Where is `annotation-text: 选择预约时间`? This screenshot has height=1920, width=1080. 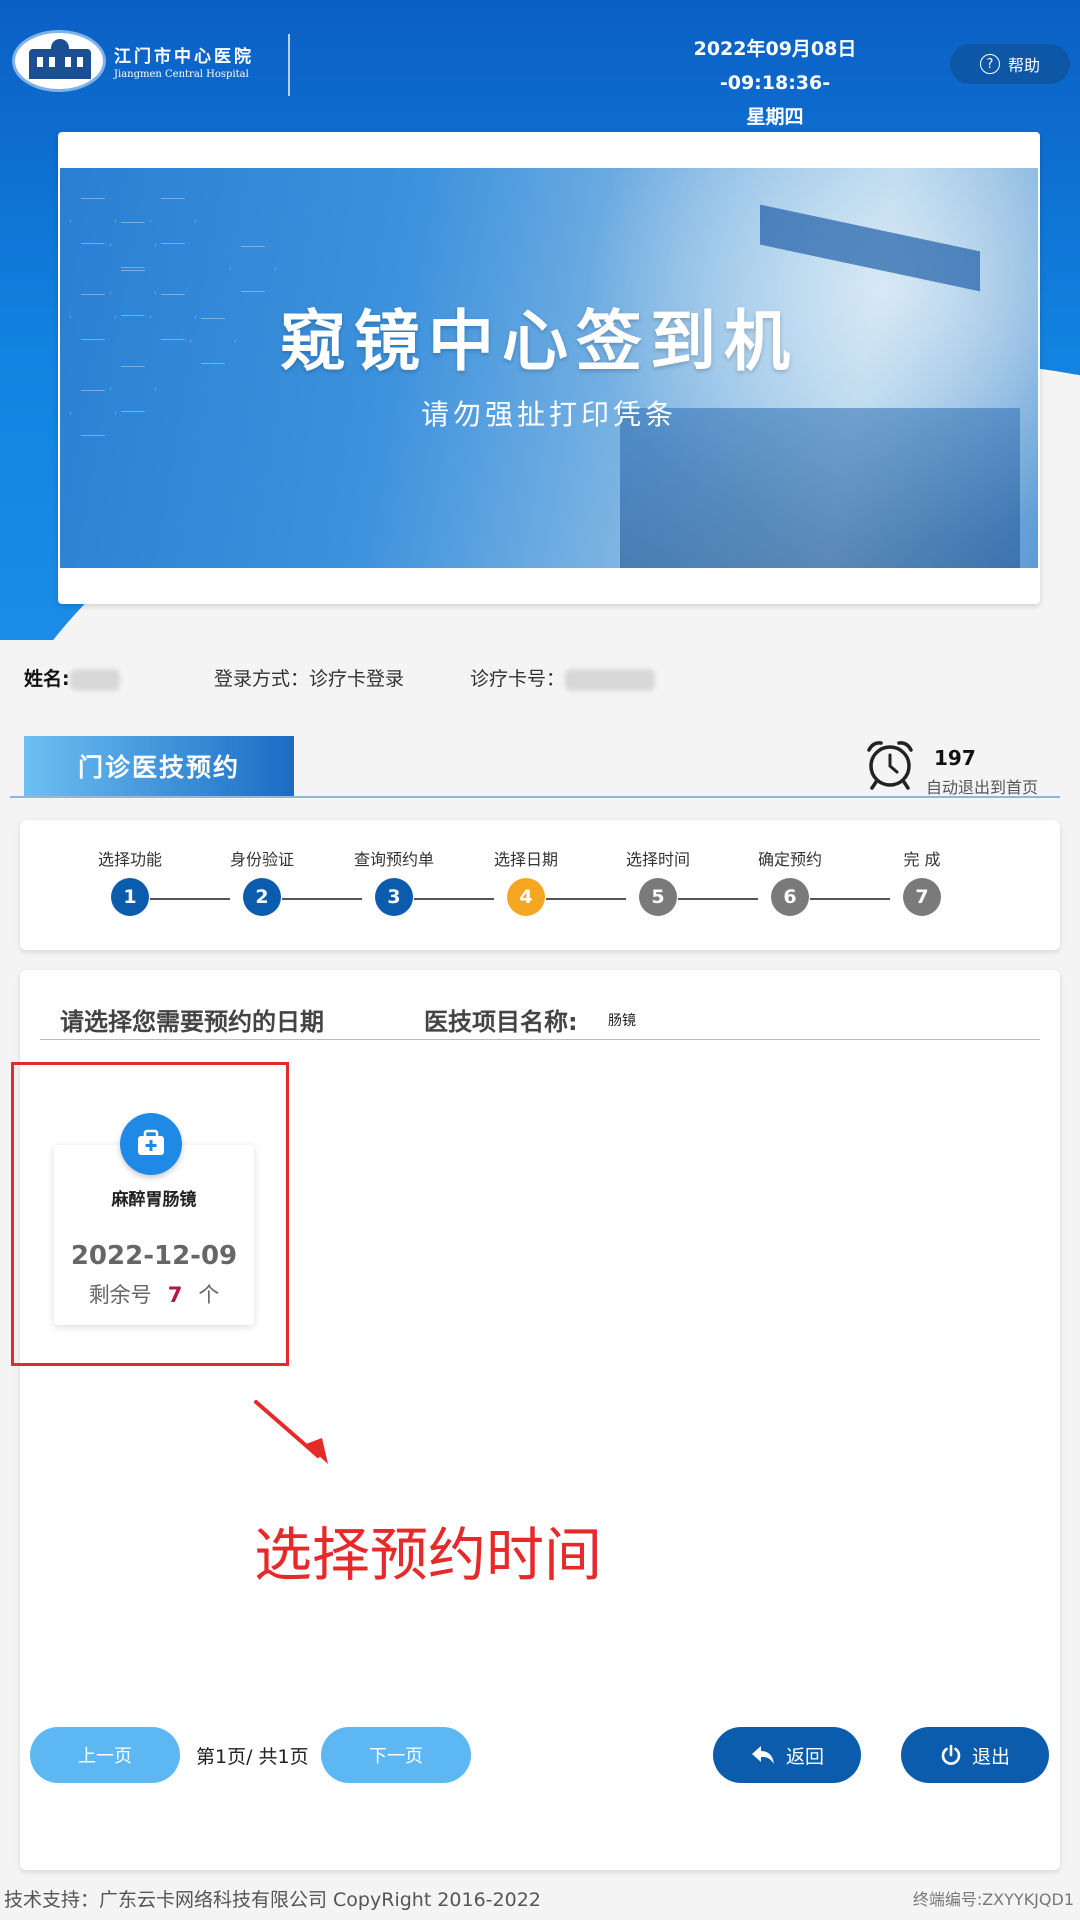
annotation-text: 选择预约时间 is located at coordinates (428, 1555).